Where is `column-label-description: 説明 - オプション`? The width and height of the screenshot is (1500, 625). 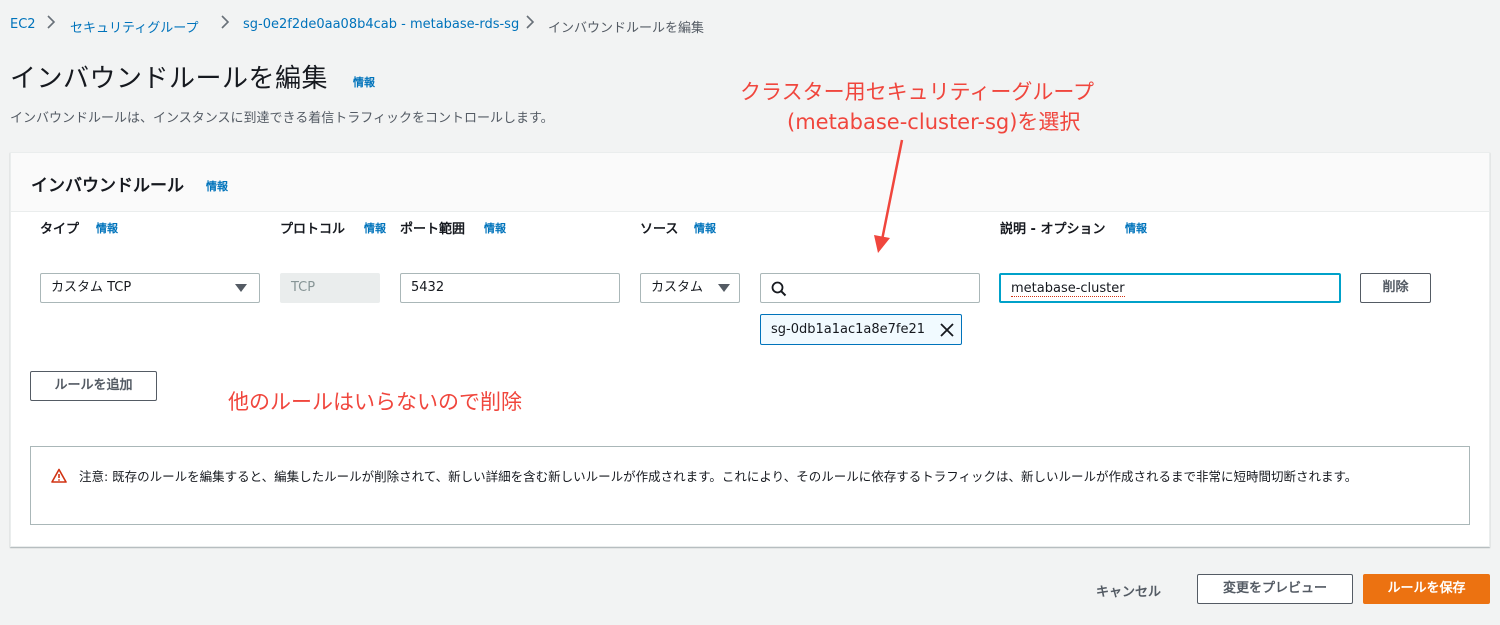
column-label-description: 説明 - オプション is located at coordinates (1053, 229).